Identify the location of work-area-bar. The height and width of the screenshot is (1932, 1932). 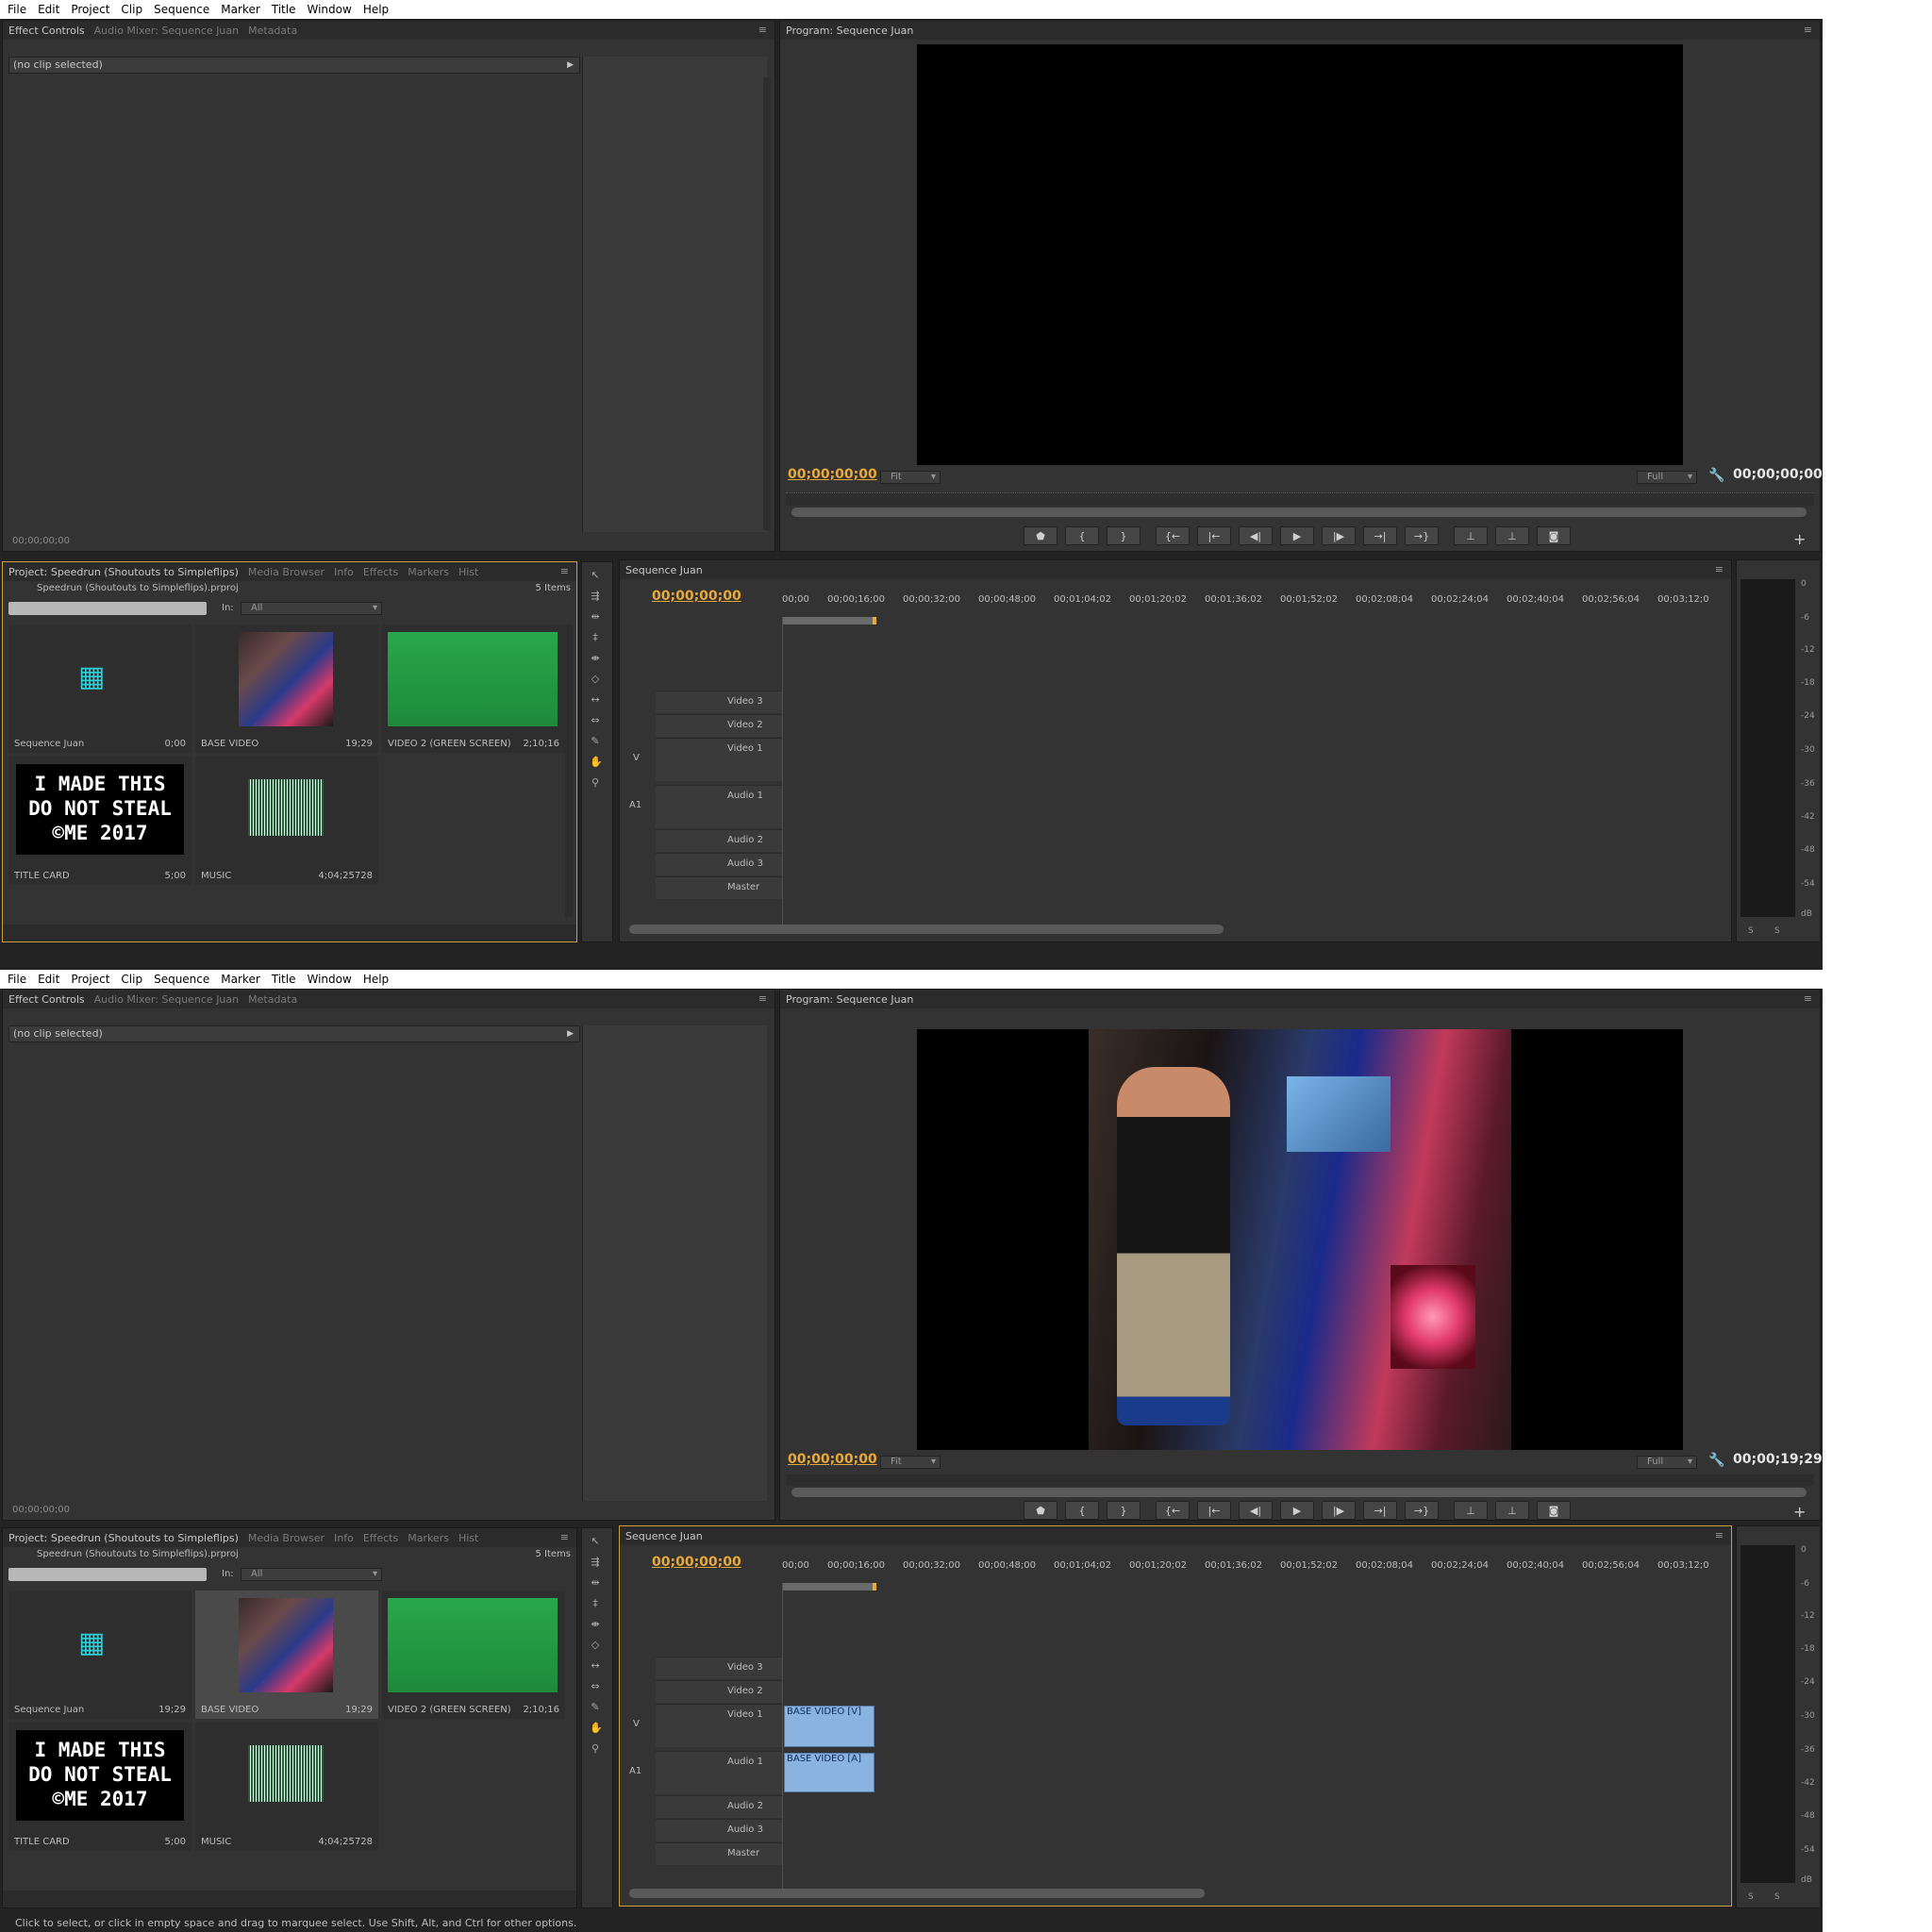
(829, 621).